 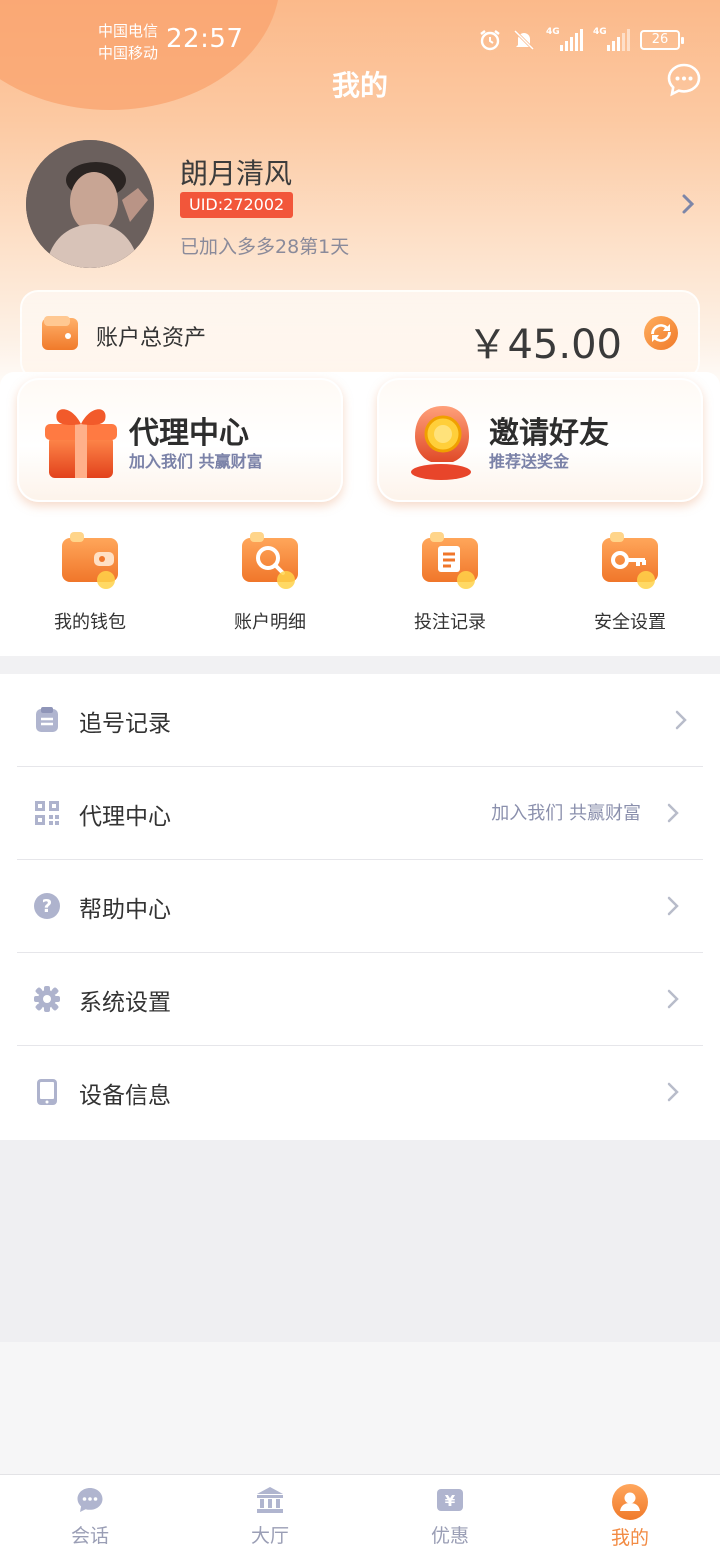 What do you see at coordinates (600, 32) in the screenshot?
I see `signal-2-label: 4G` at bounding box center [600, 32].